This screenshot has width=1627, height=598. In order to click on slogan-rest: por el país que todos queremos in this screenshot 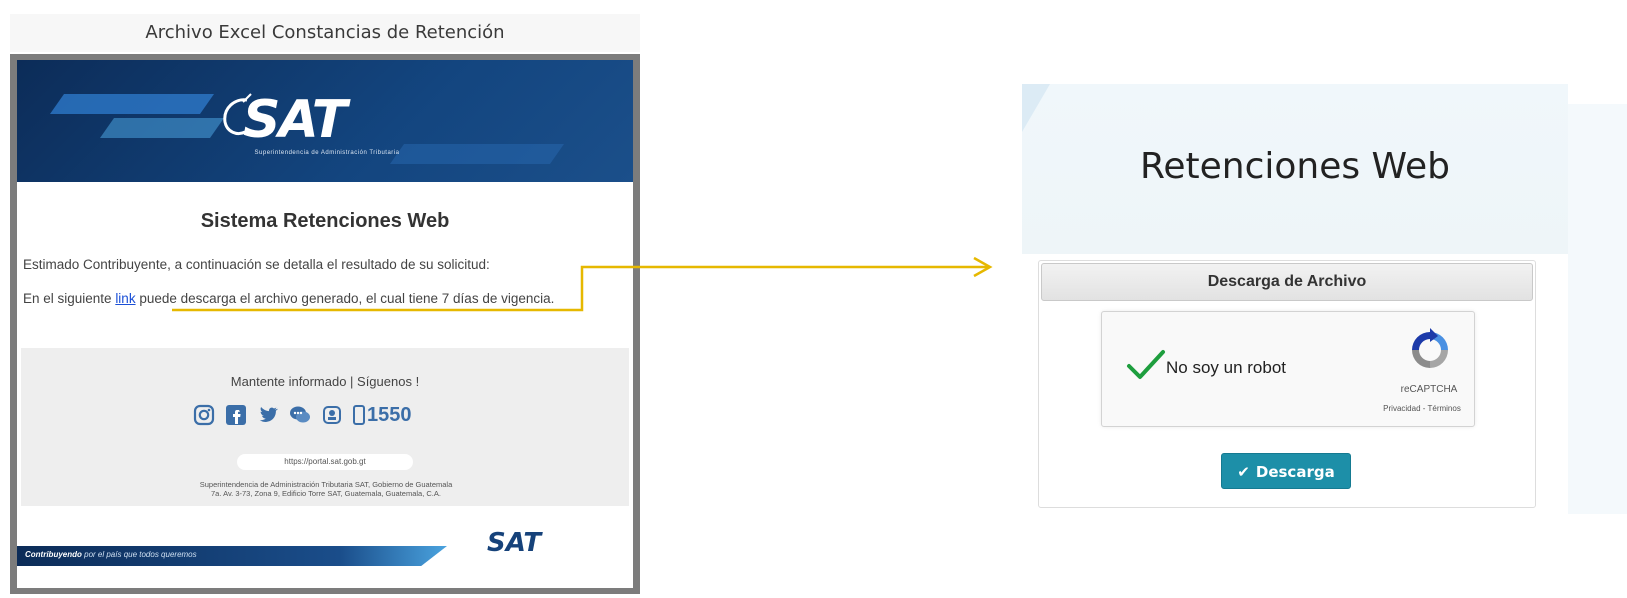, I will do `click(139, 554)`.